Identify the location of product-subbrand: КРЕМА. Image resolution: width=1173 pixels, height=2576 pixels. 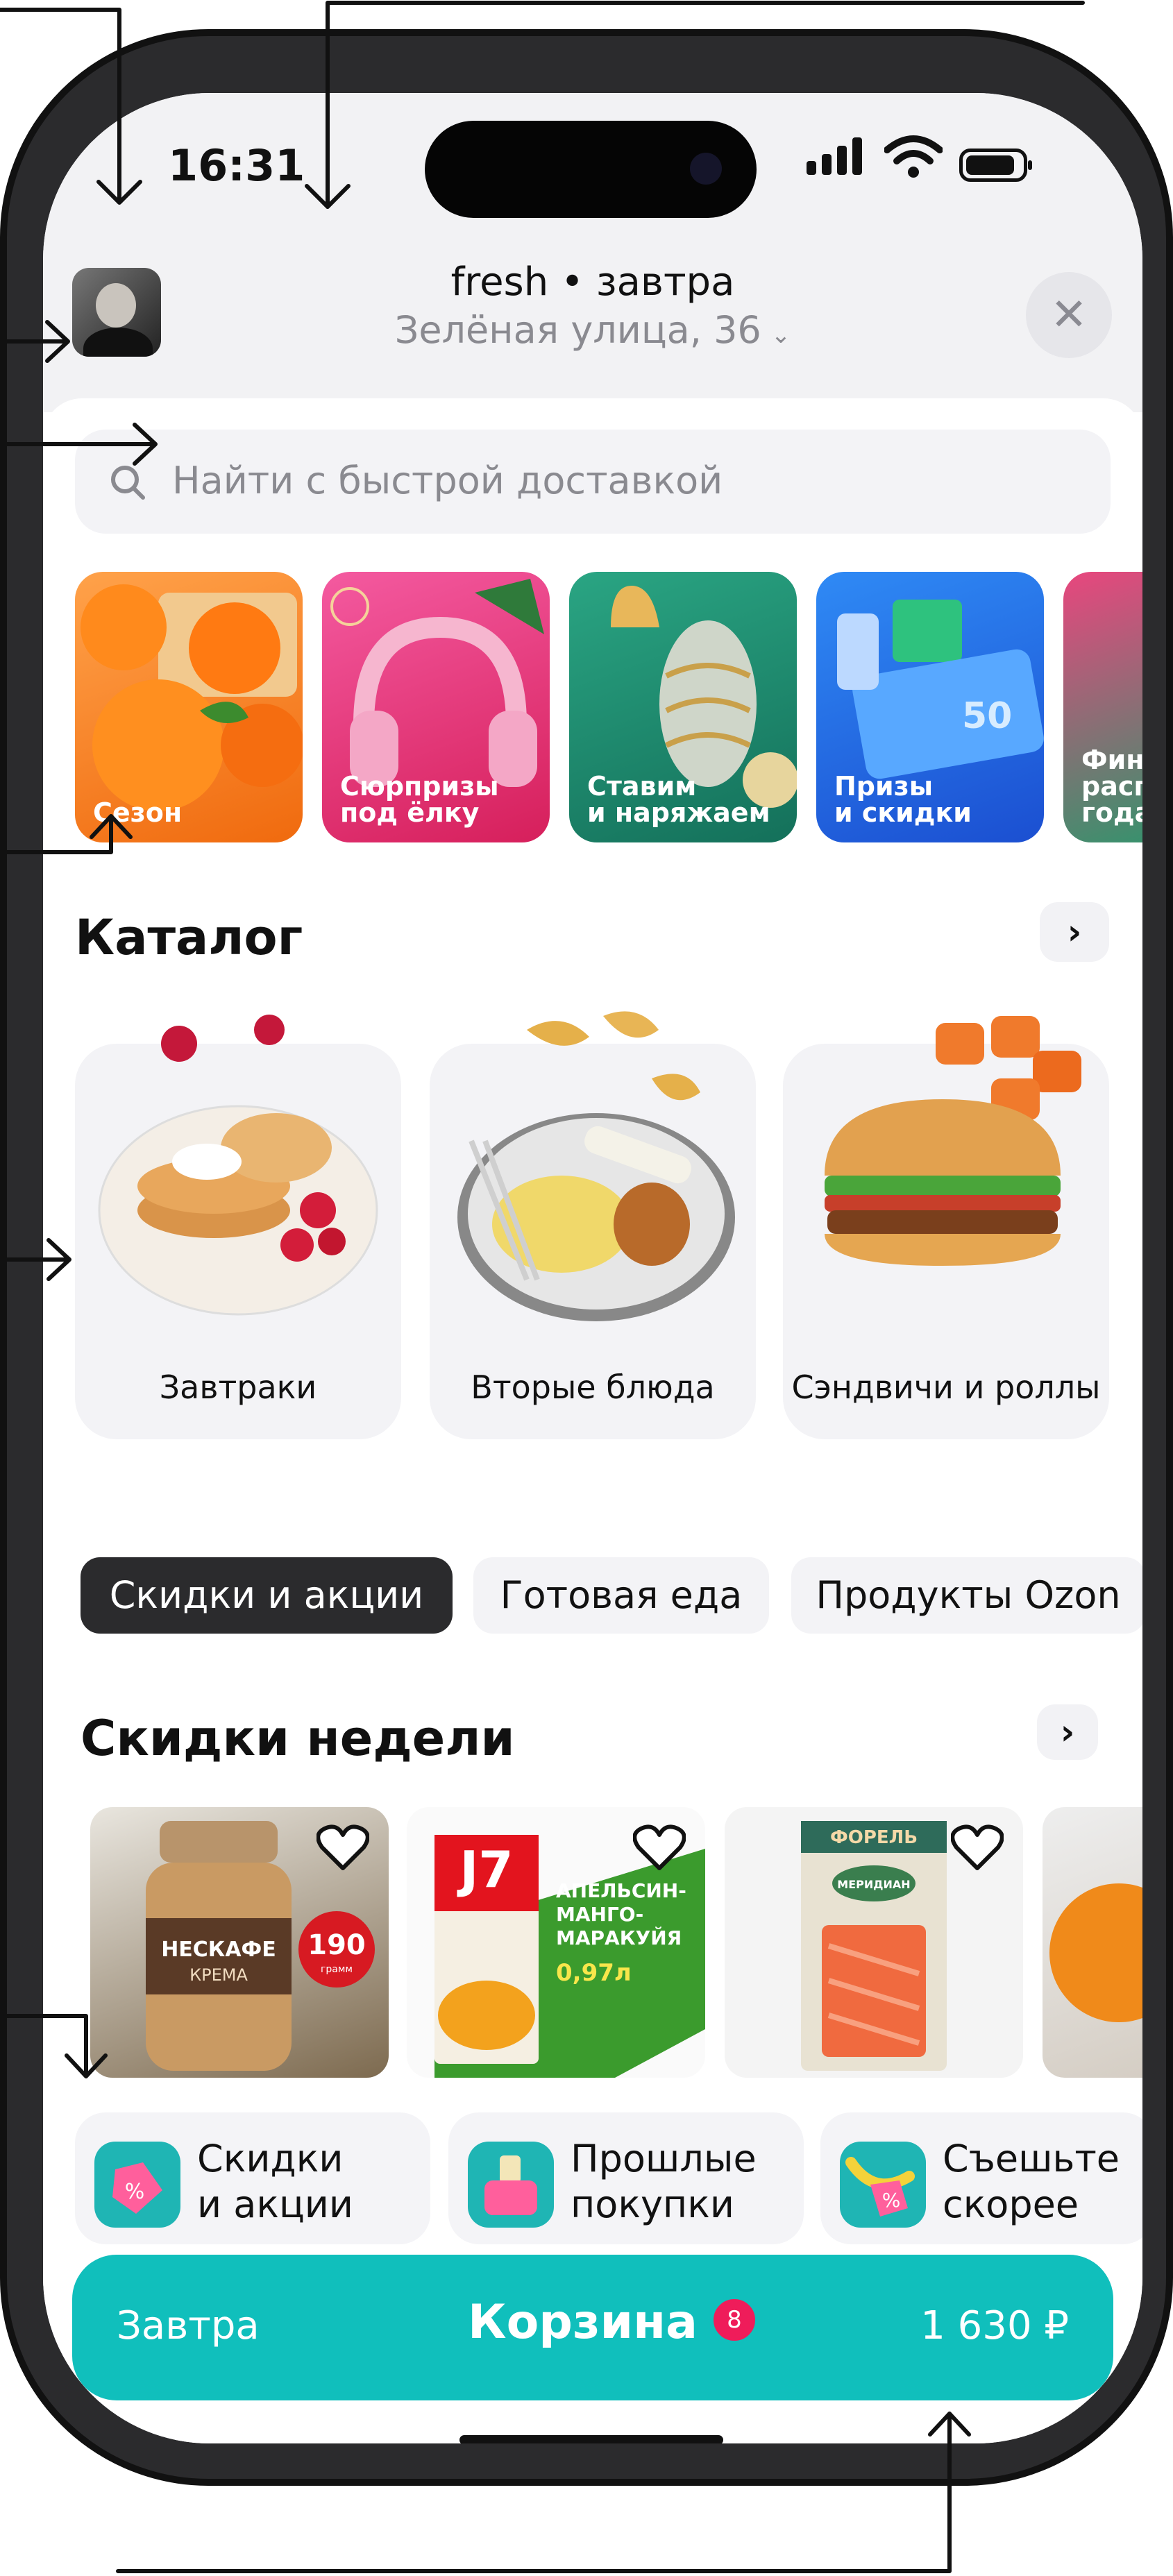
(219, 1975).